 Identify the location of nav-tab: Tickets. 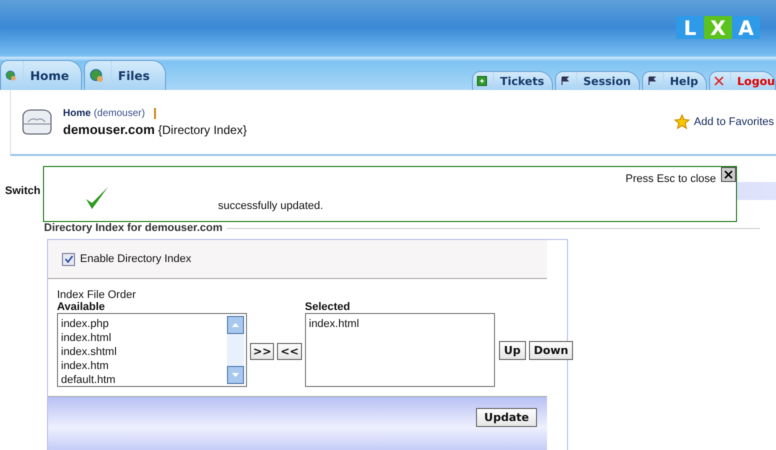
(513, 80).